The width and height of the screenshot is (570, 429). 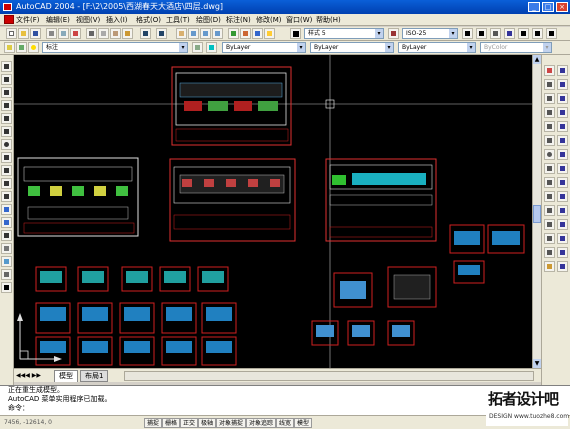 What do you see at coordinates (178, 20) in the screenshot?
I see `menu-tools: 工具(T)` at bounding box center [178, 20].